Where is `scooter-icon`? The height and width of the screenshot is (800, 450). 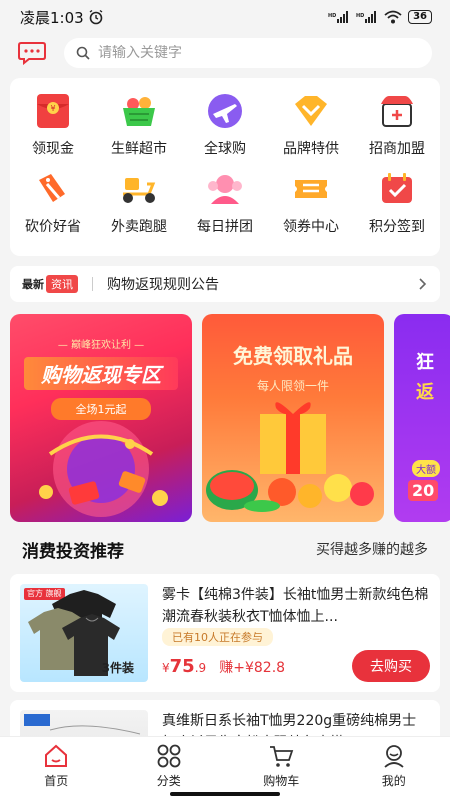
scooter-icon is located at coordinates (139, 190).